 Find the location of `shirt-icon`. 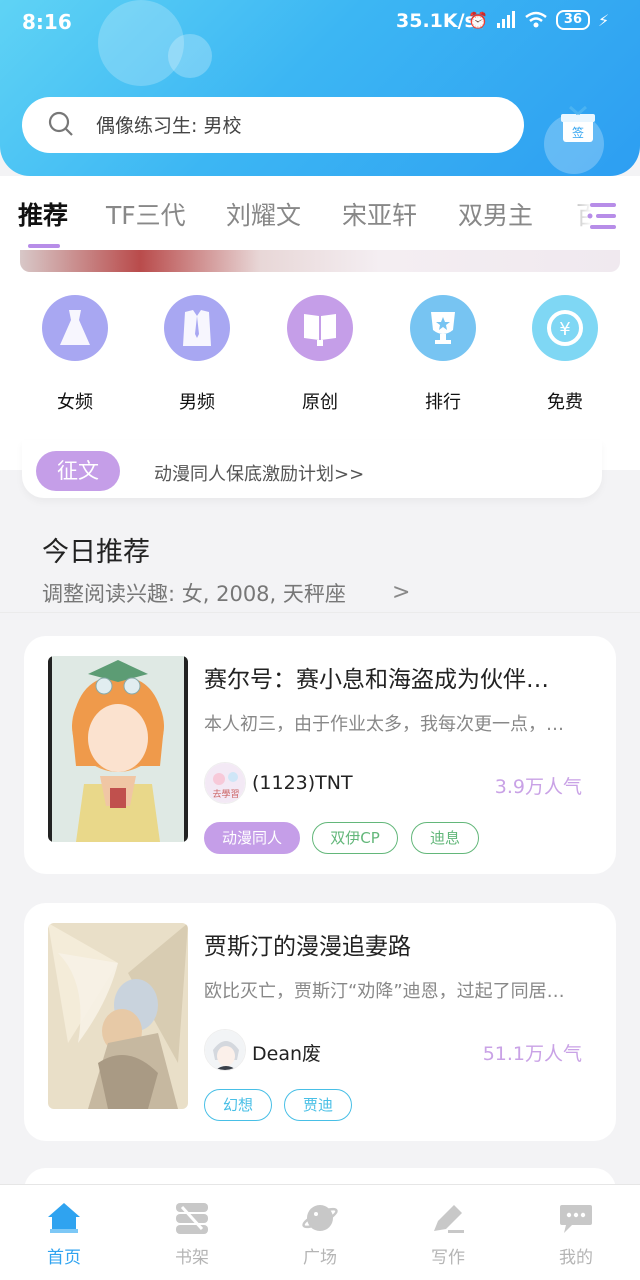

shirt-icon is located at coordinates (197, 328).